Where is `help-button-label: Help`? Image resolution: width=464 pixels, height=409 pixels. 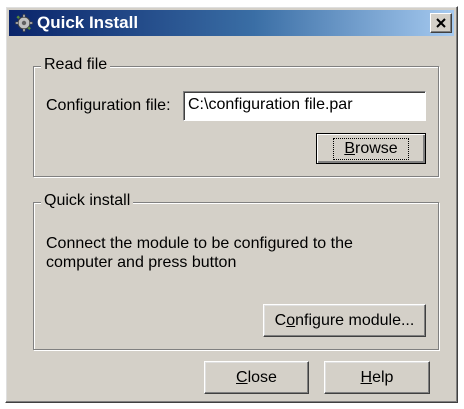 help-button-label: Help is located at coordinates (377, 377).